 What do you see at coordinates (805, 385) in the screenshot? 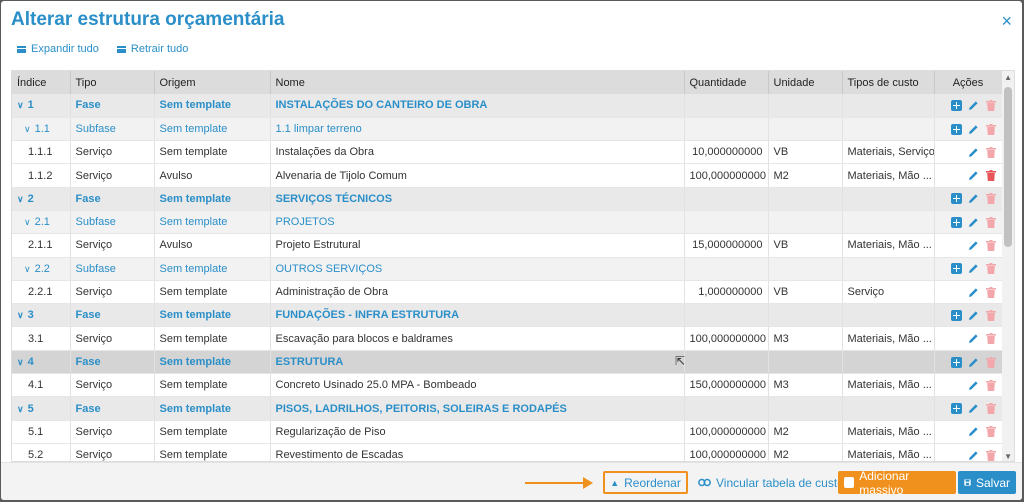
I see `cell-unidade: M3` at bounding box center [805, 385].